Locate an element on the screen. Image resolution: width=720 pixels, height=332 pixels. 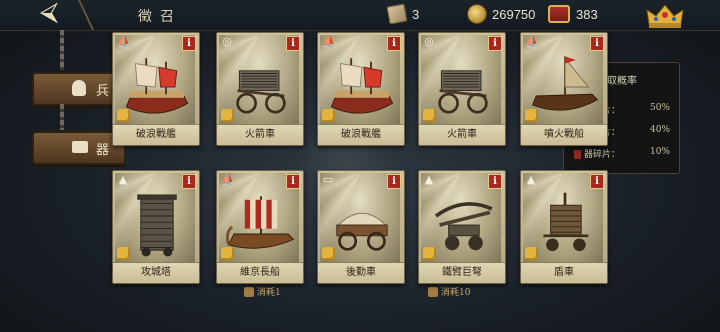
corner-ornament is located at coordinates (97, 15).